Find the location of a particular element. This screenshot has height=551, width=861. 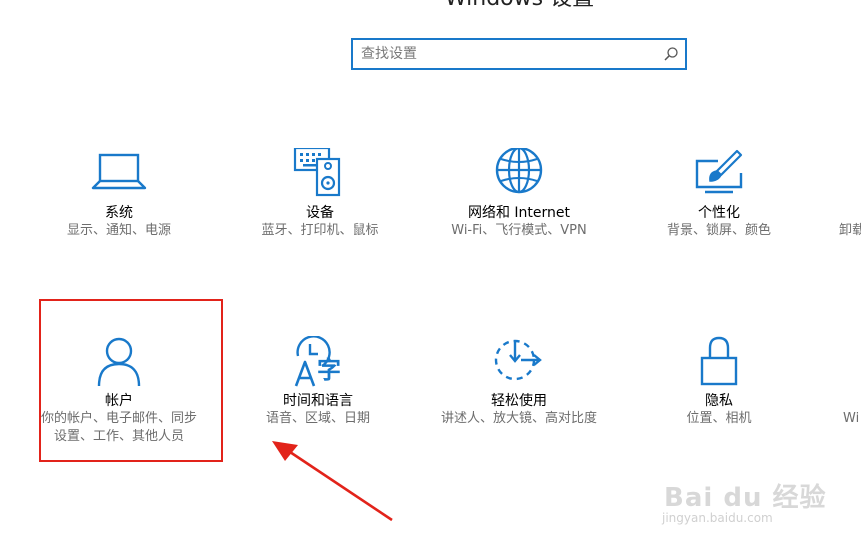

tile-update-label is located at coordinates (852, 364).